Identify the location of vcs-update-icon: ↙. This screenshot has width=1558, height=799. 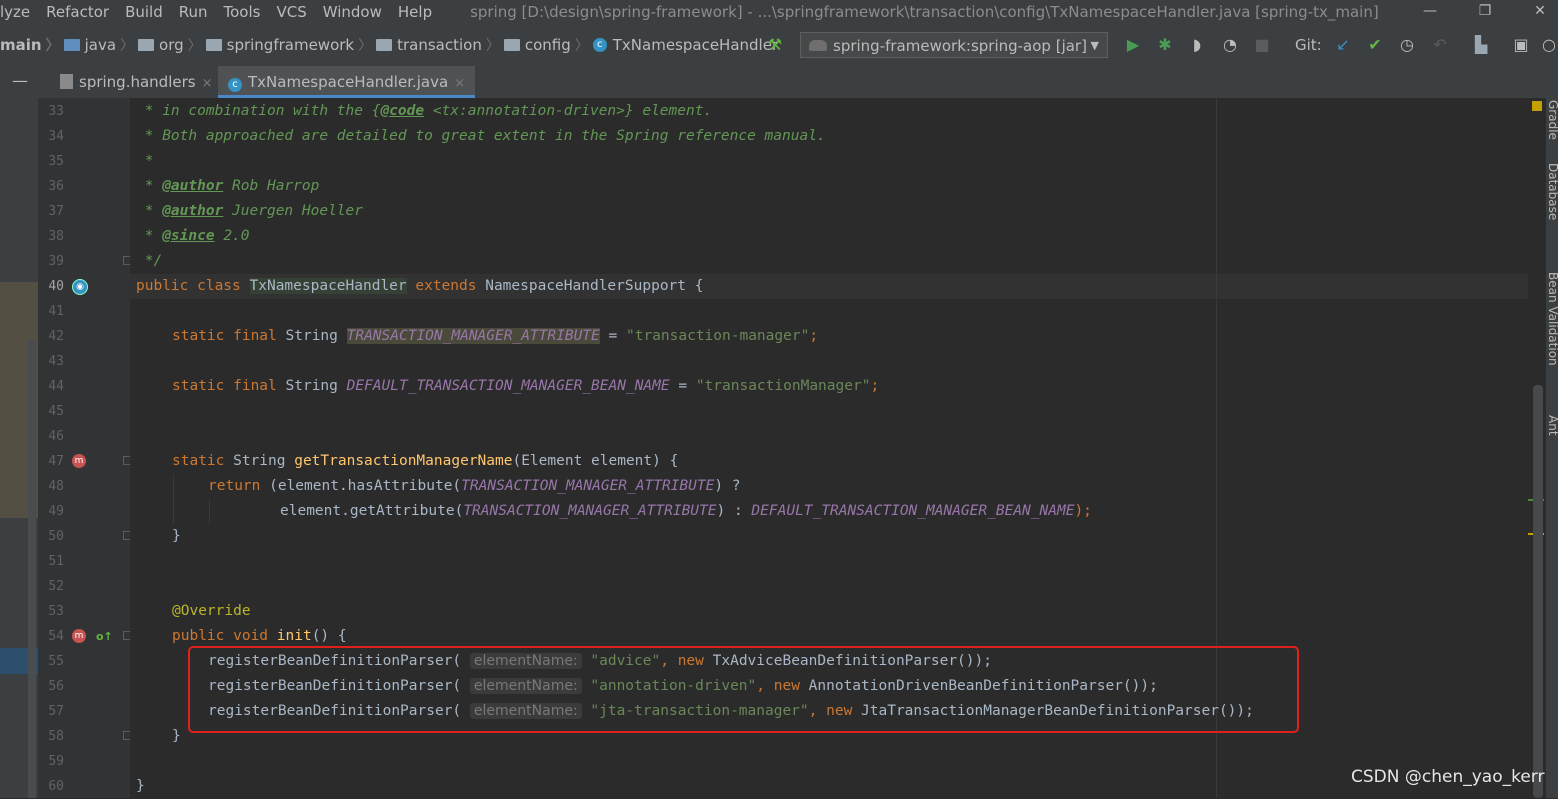
(1343, 45).